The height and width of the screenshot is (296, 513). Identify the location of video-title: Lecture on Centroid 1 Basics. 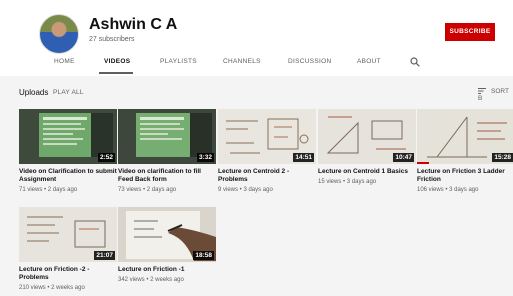
(367, 172).